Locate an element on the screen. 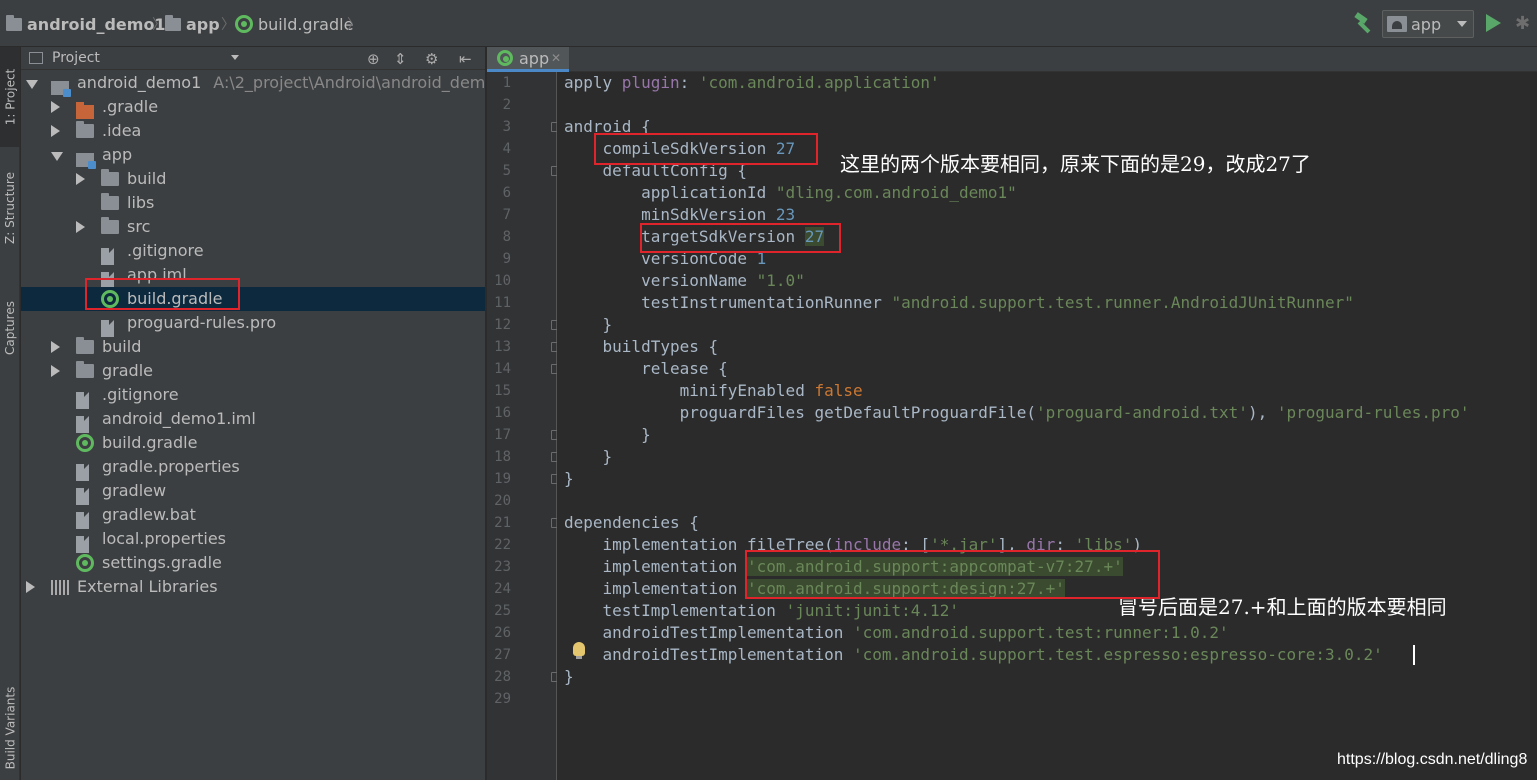  tree-item: local.properties is located at coordinates (253, 540).